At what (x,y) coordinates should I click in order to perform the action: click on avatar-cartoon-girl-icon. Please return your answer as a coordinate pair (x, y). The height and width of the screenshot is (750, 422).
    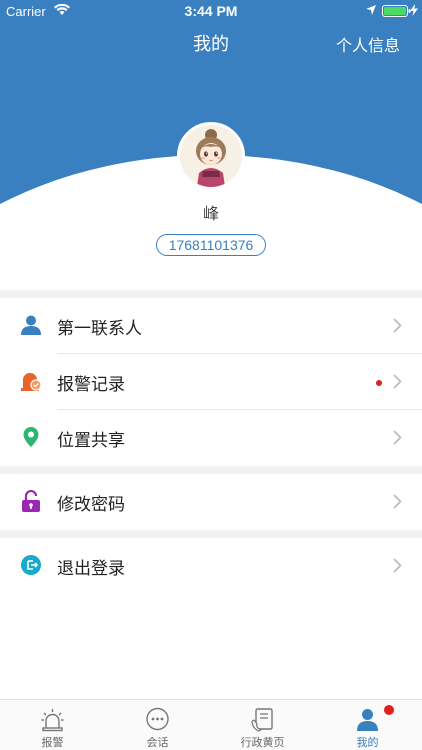
    Looking at the image, I should click on (211, 156).